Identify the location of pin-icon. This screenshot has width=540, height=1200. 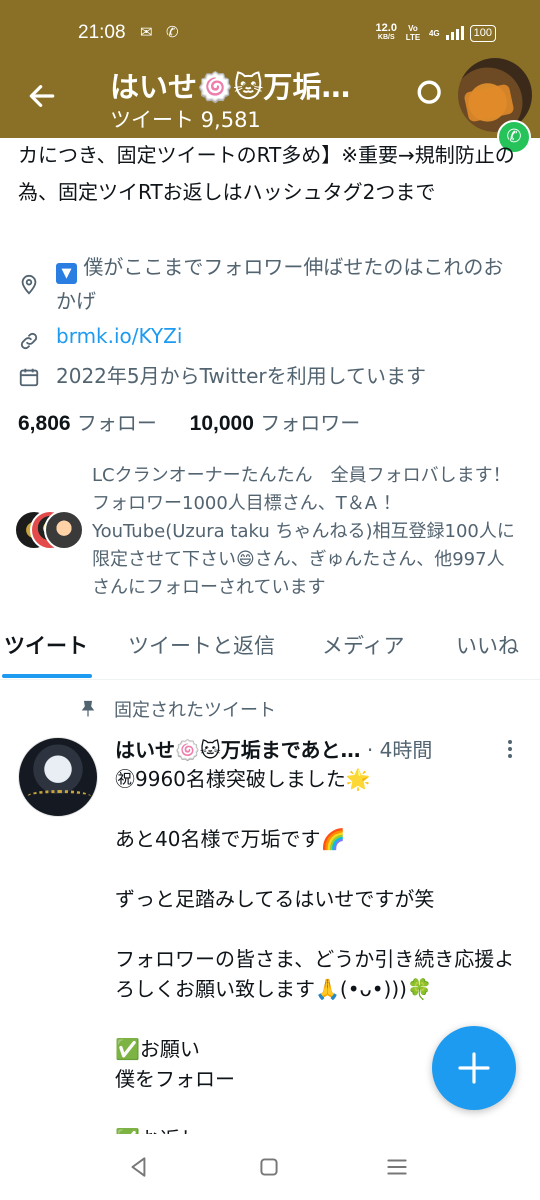
(88, 708).